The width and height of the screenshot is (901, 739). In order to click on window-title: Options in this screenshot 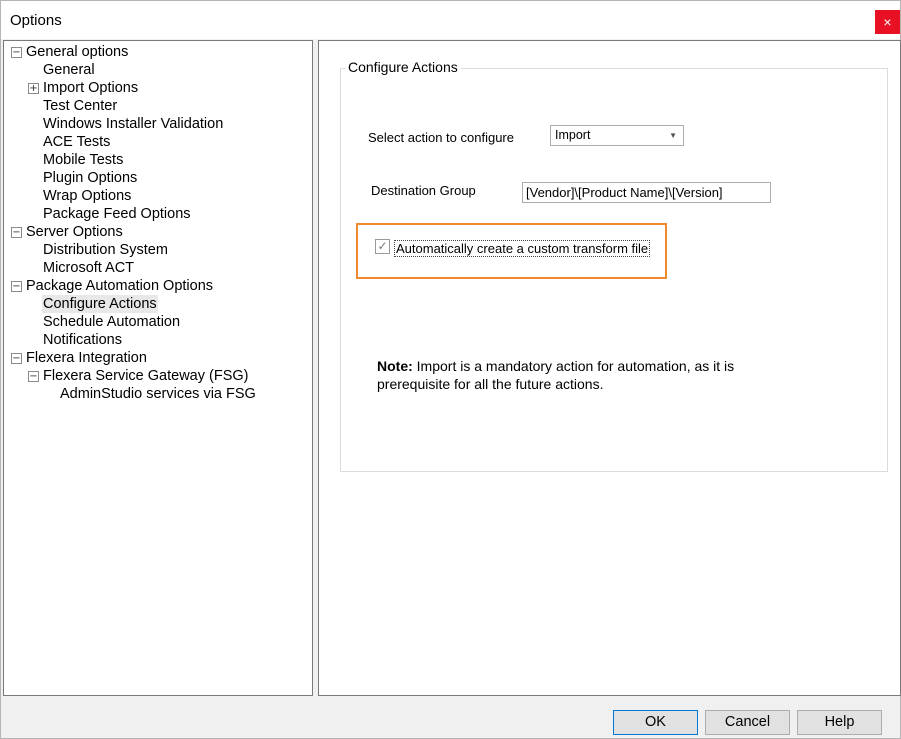, I will do `click(36, 20)`.